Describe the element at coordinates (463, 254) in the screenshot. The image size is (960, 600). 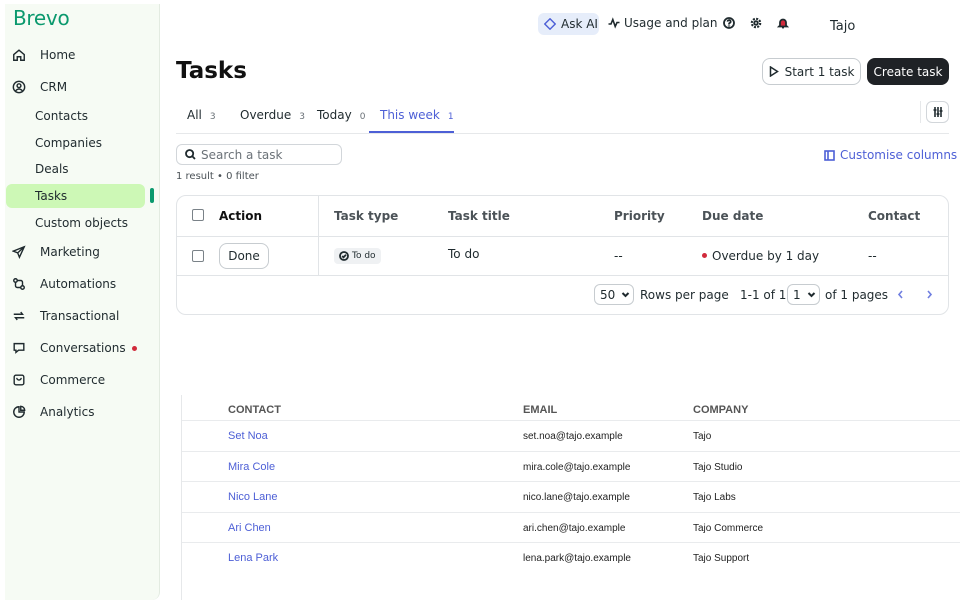
I see `task-title: To do` at that location.